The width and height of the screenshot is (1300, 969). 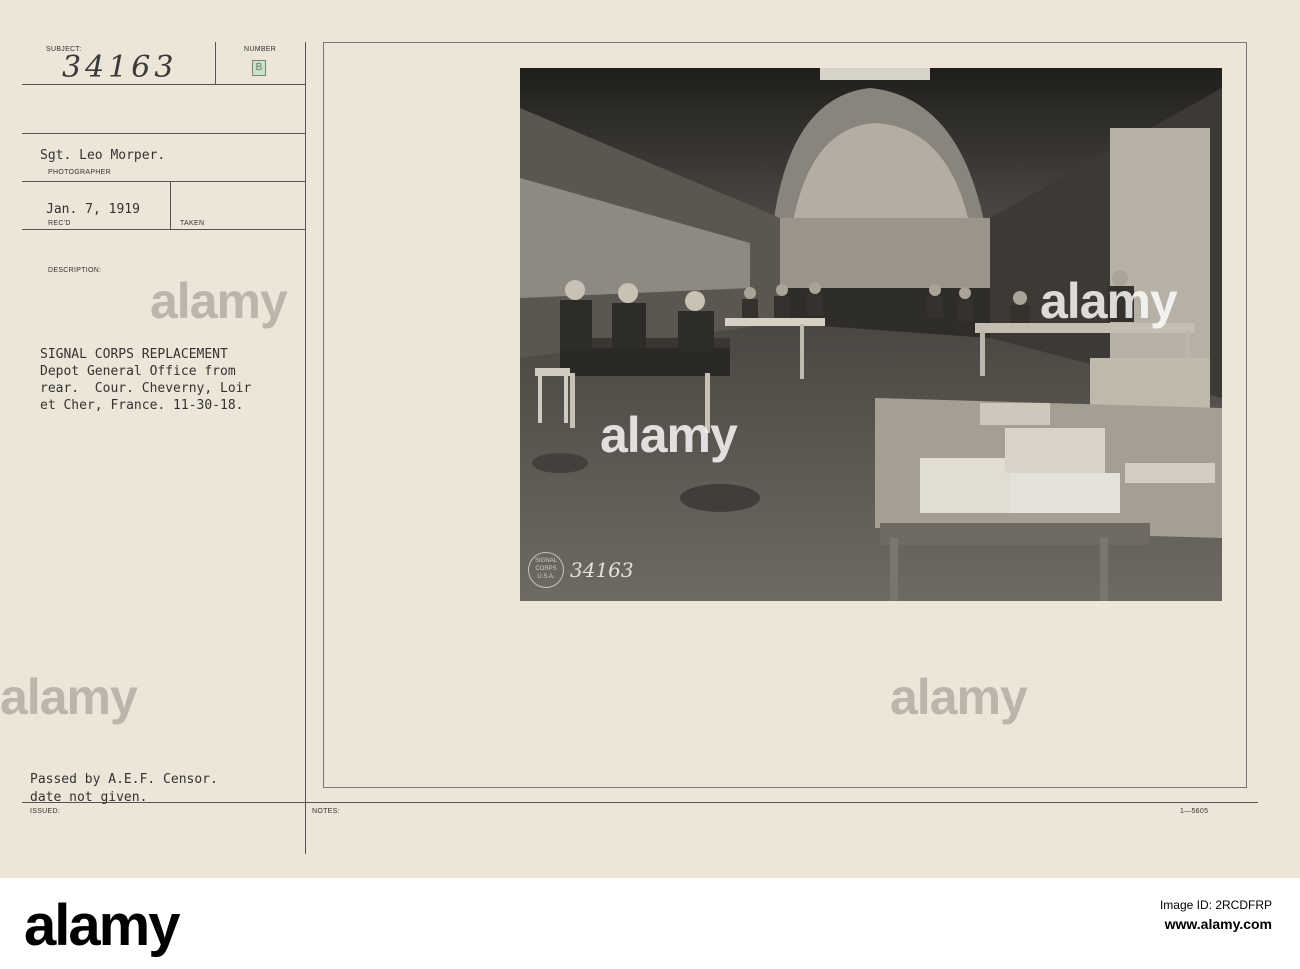 I want to click on number-label: NUMBER, so click(x=260, y=49).